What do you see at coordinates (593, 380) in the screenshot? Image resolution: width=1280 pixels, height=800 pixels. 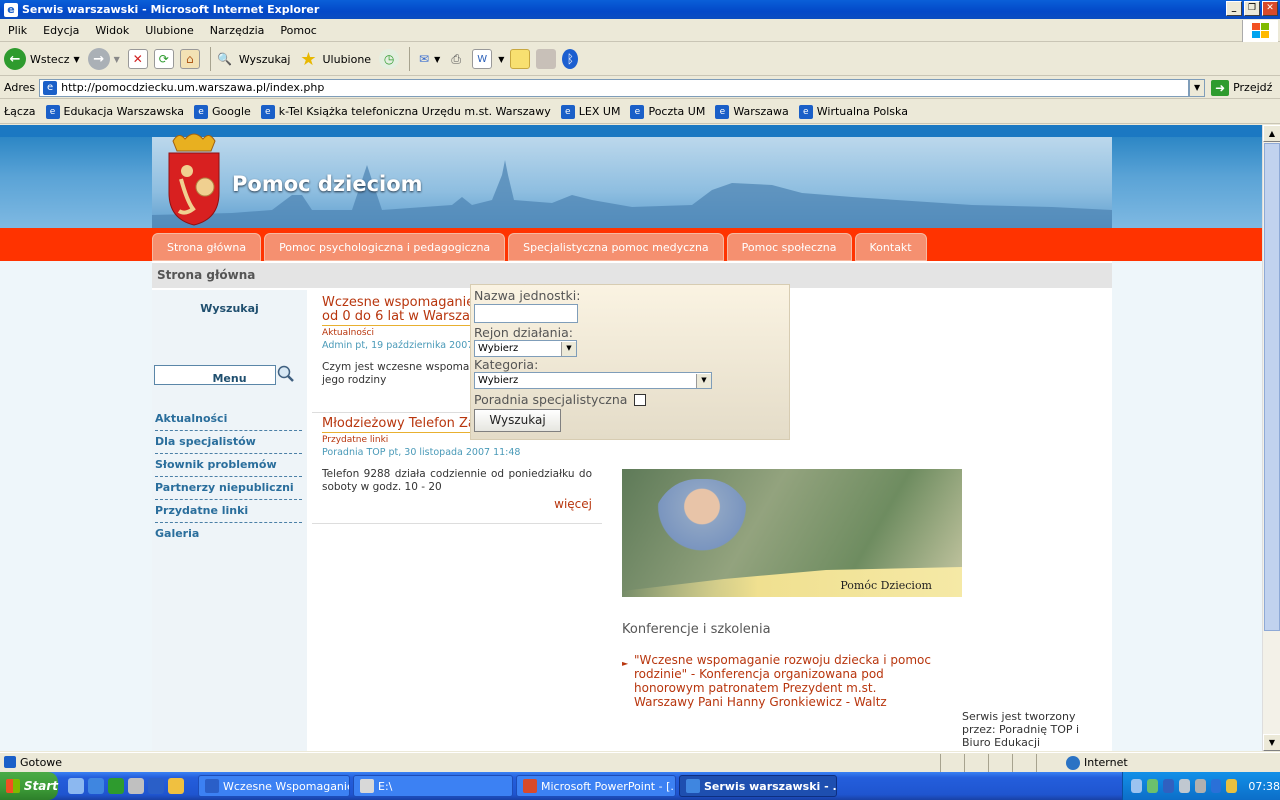 I see `category-select: Wybierz ▼` at bounding box center [593, 380].